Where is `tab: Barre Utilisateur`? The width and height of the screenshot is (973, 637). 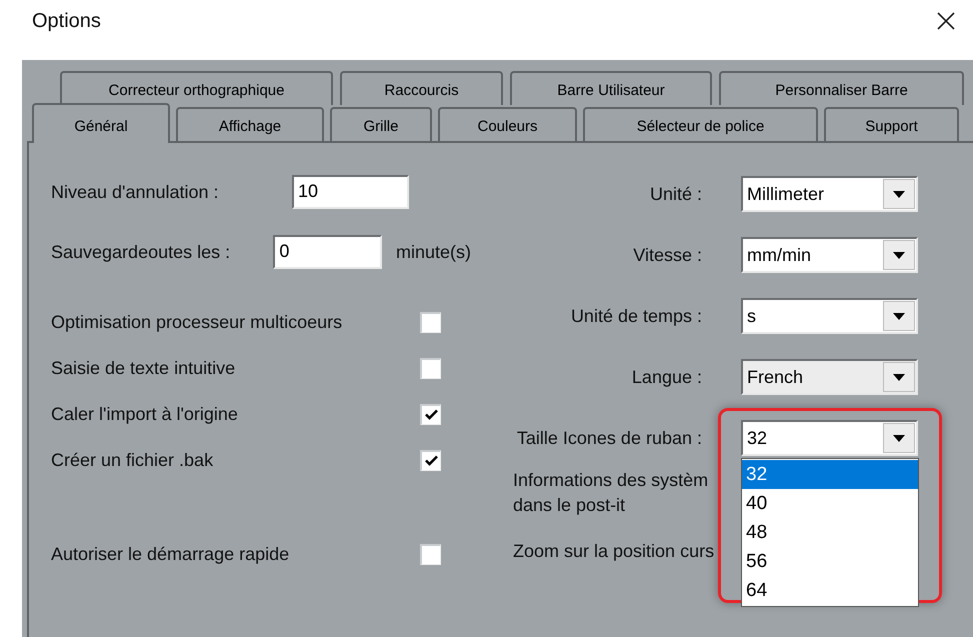
tab: Barre Utilisateur is located at coordinates (611, 88).